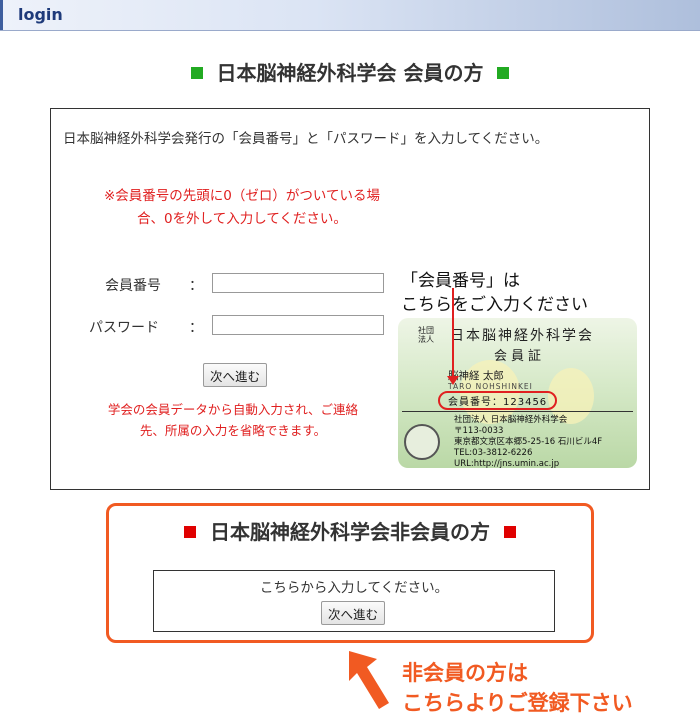 The image size is (700, 727). Describe the element at coordinates (242, 207) in the screenshot. I see `zero-prefix-note: ※会員番号の先頭に0（ゼロ）がついている場合、0を外して入力してください。` at that location.